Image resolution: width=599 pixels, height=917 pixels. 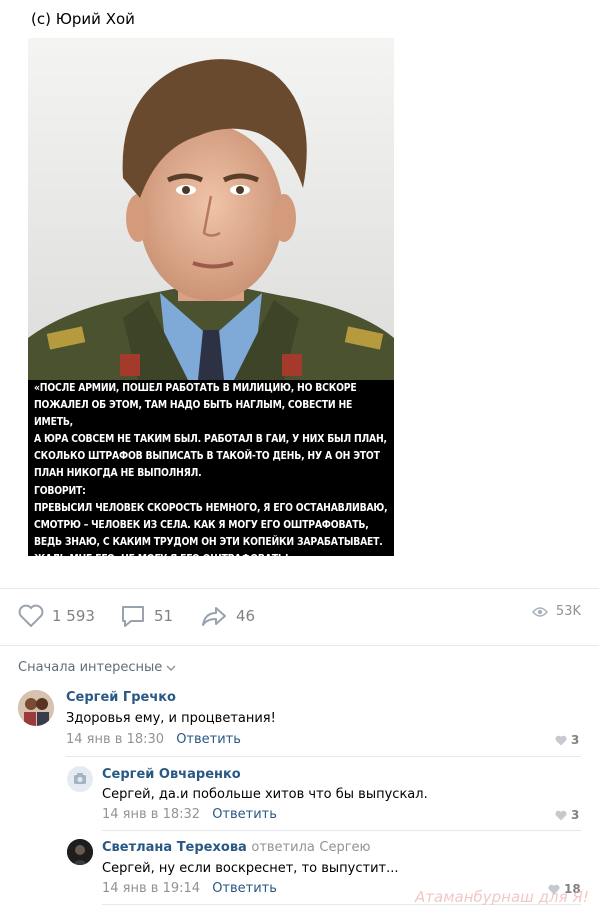 What do you see at coordinates (171, 774) in the screenshot?
I see `comment-author: Сергей Овчаренко` at bounding box center [171, 774].